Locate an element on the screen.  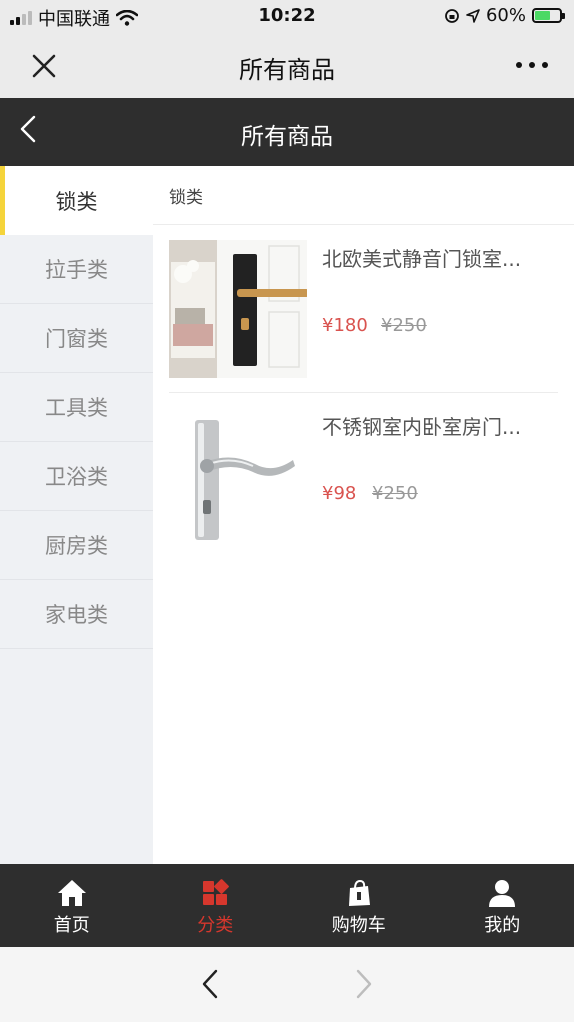
battery-icon is located at coordinates (548, 15).